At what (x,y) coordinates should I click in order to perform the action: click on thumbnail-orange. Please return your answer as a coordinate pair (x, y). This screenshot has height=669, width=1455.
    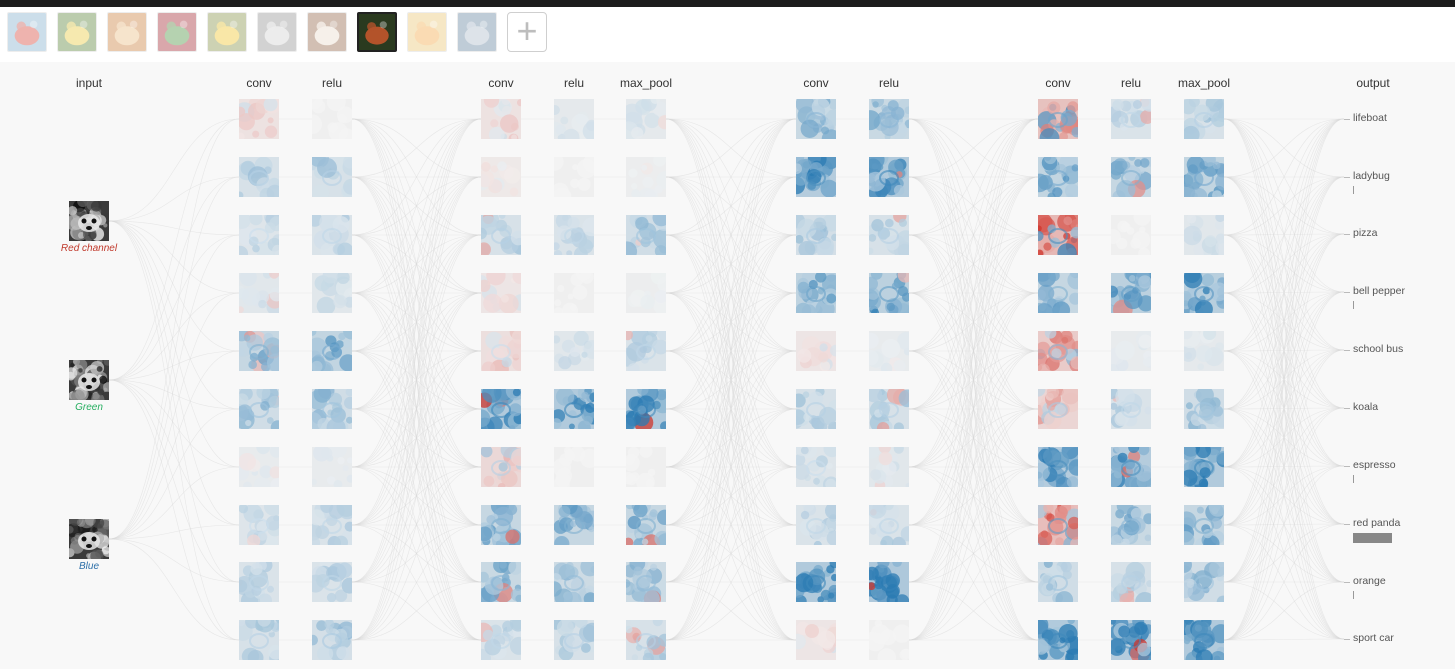
    Looking at the image, I should click on (427, 32).